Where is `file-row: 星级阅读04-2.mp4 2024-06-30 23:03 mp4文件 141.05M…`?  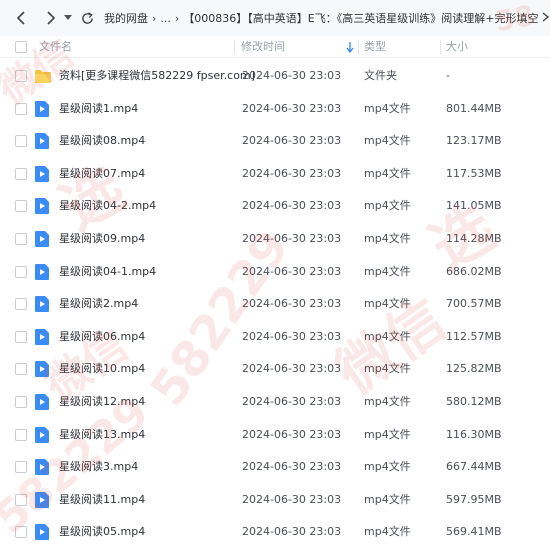
file-row: 星级阅读04-2.mp4 2024-06-30 23:03 mp4文件 141.05M… is located at coordinates (275, 206).